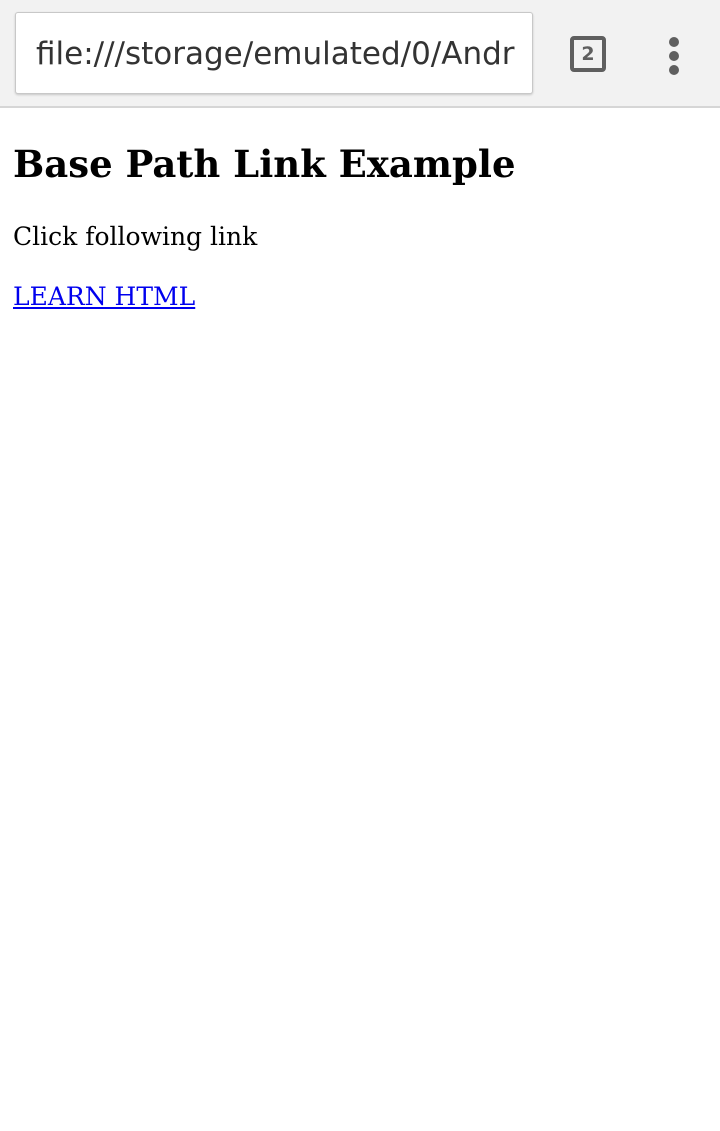  I want to click on intro-text: Click following link, so click(135, 236).